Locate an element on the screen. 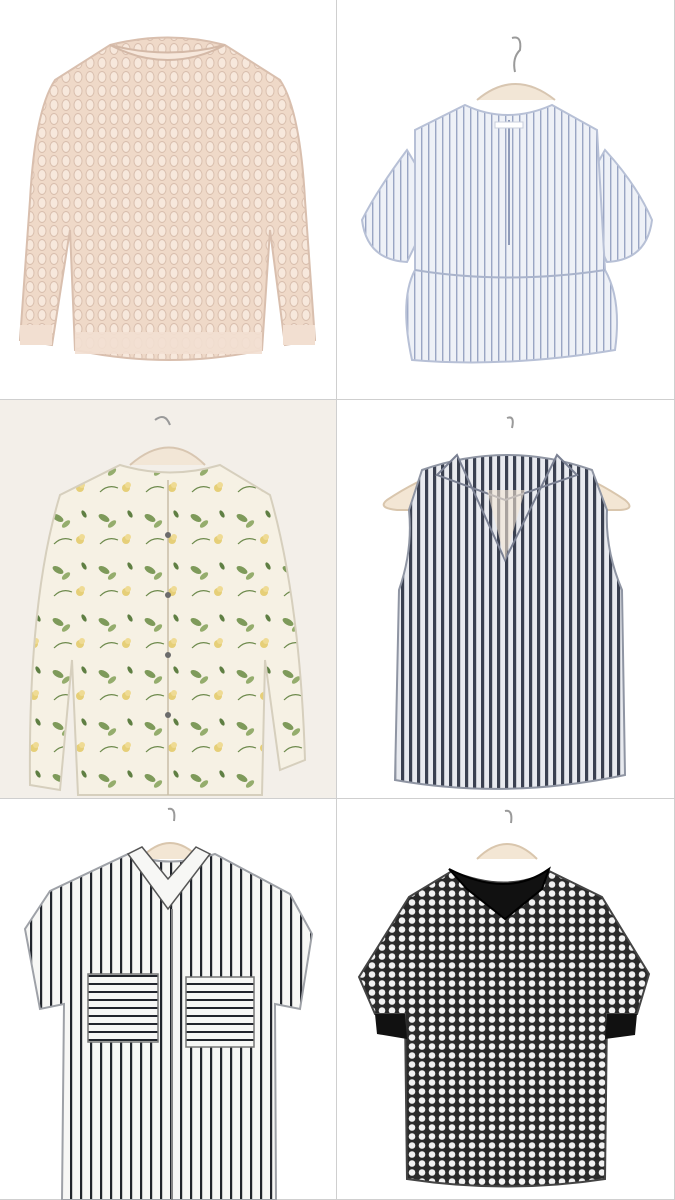 The height and width of the screenshot is (1200, 675). cream-knit-sweater-image is located at coordinates (167, 198).